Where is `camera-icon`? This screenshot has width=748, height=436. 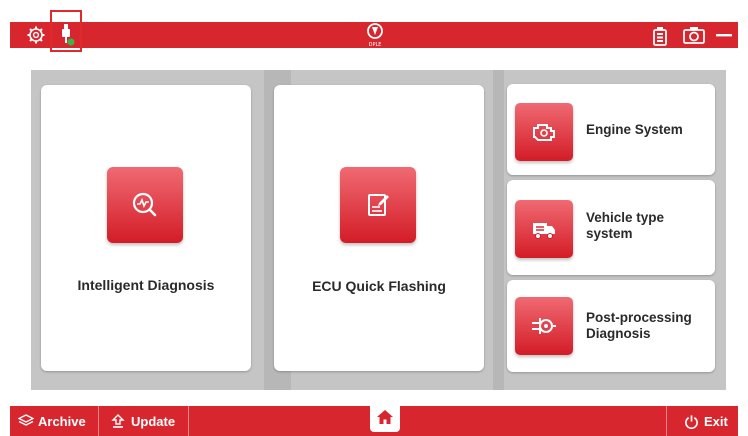
camera-icon is located at coordinates (694, 35).